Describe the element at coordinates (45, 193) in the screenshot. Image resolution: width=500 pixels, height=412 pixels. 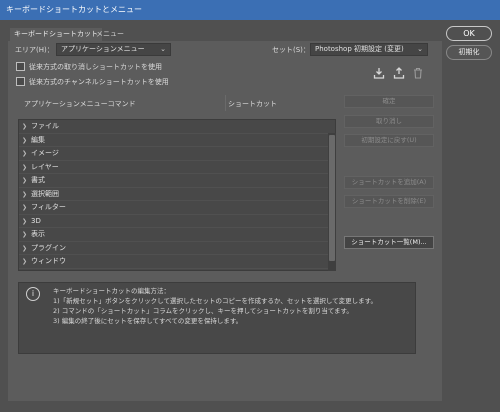
I see `list-item-label: 選択範囲` at that location.